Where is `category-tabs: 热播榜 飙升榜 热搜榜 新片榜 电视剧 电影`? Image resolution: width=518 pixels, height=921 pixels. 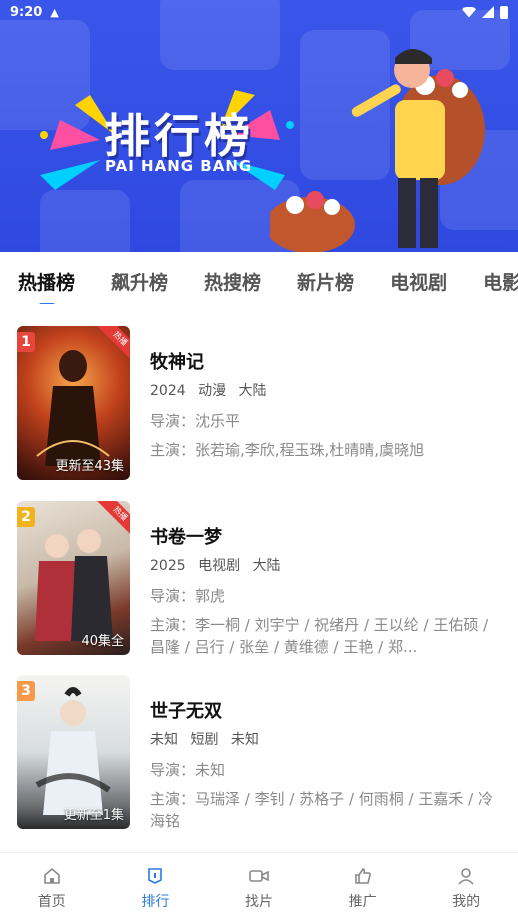
category-tabs: 热播榜 飙升榜 热搜榜 新片榜 电视剧 电影 is located at coordinates (259, 281).